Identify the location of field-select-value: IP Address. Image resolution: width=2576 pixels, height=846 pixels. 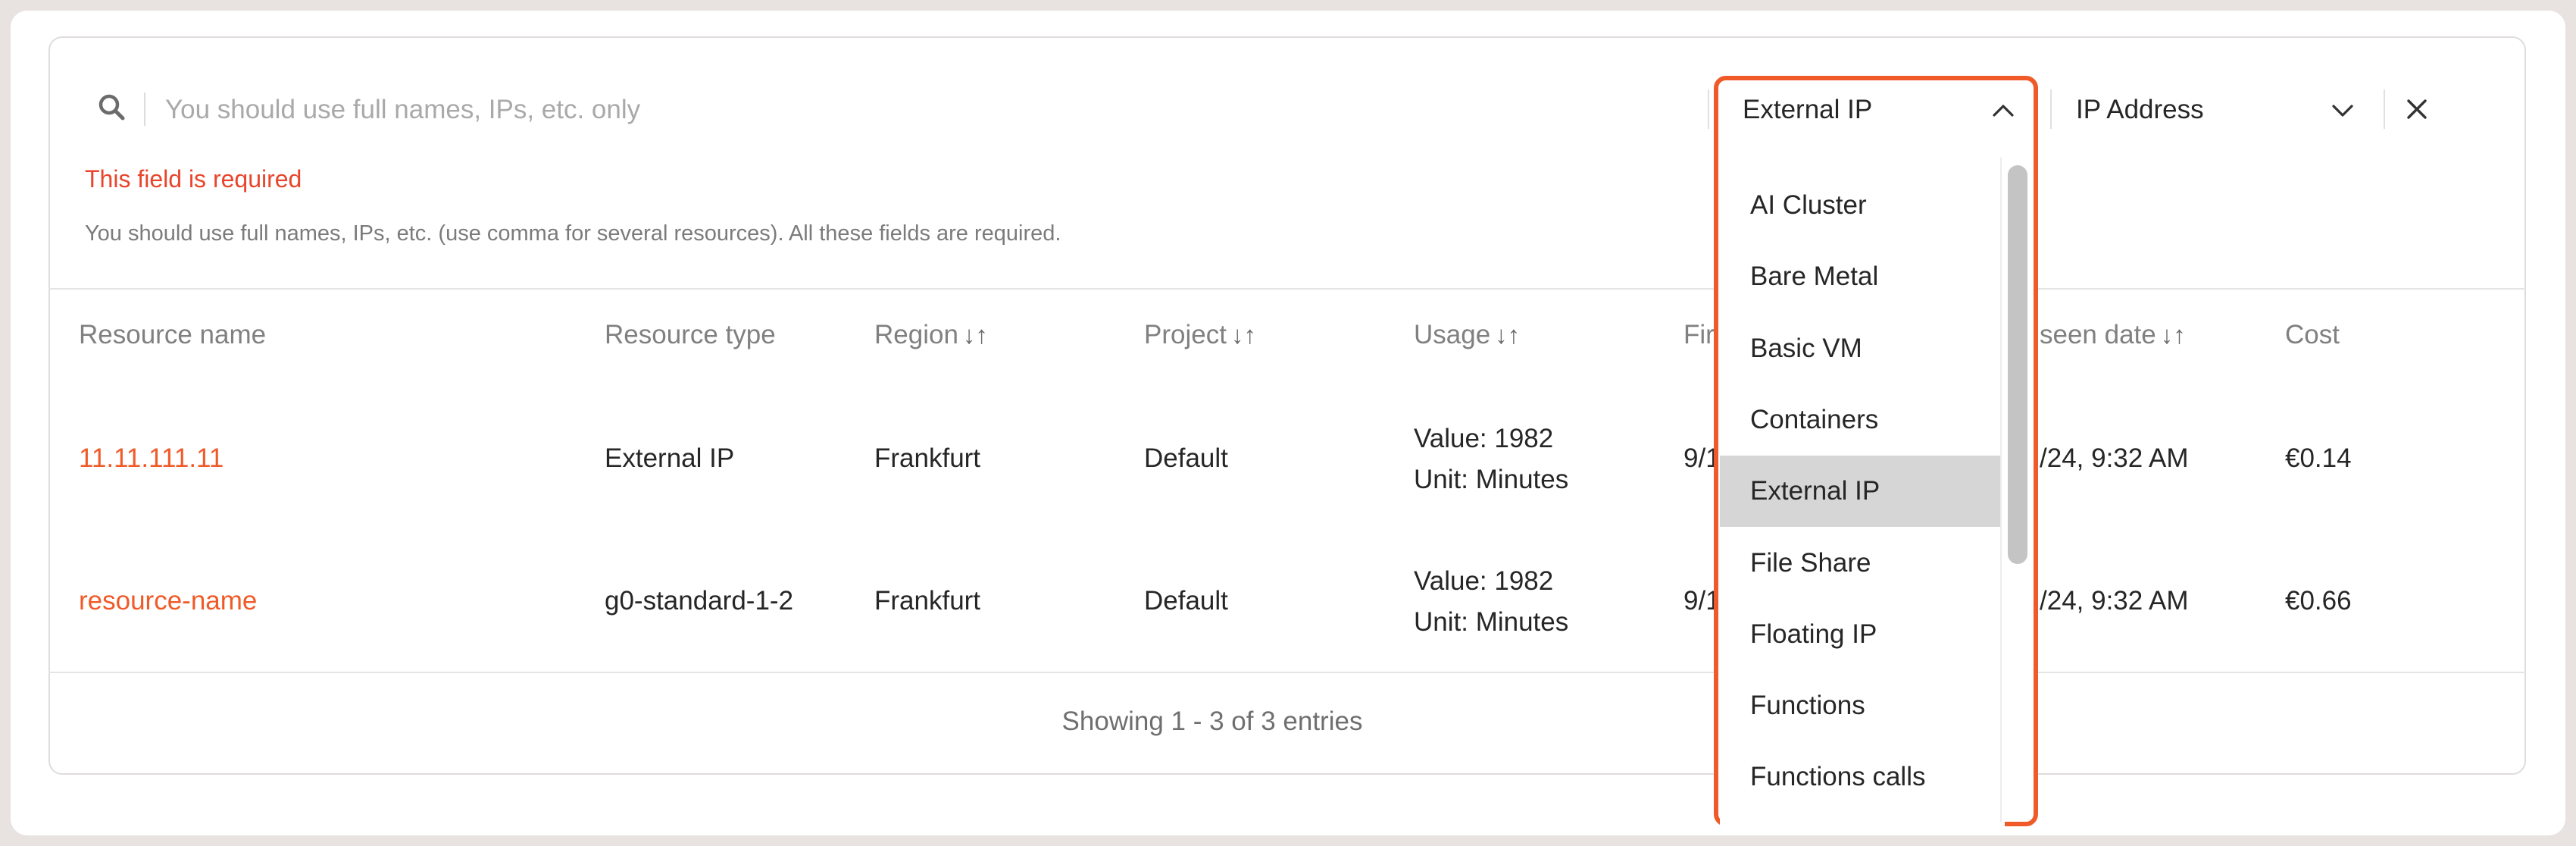
(2140, 109).